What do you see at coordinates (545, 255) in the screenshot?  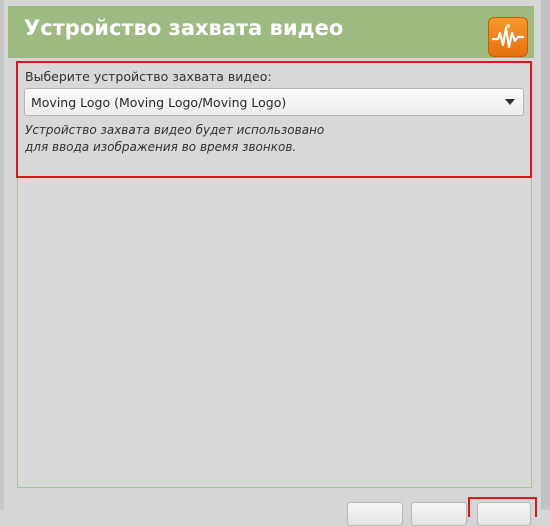 I see `window-right-scroll-edge` at bounding box center [545, 255].